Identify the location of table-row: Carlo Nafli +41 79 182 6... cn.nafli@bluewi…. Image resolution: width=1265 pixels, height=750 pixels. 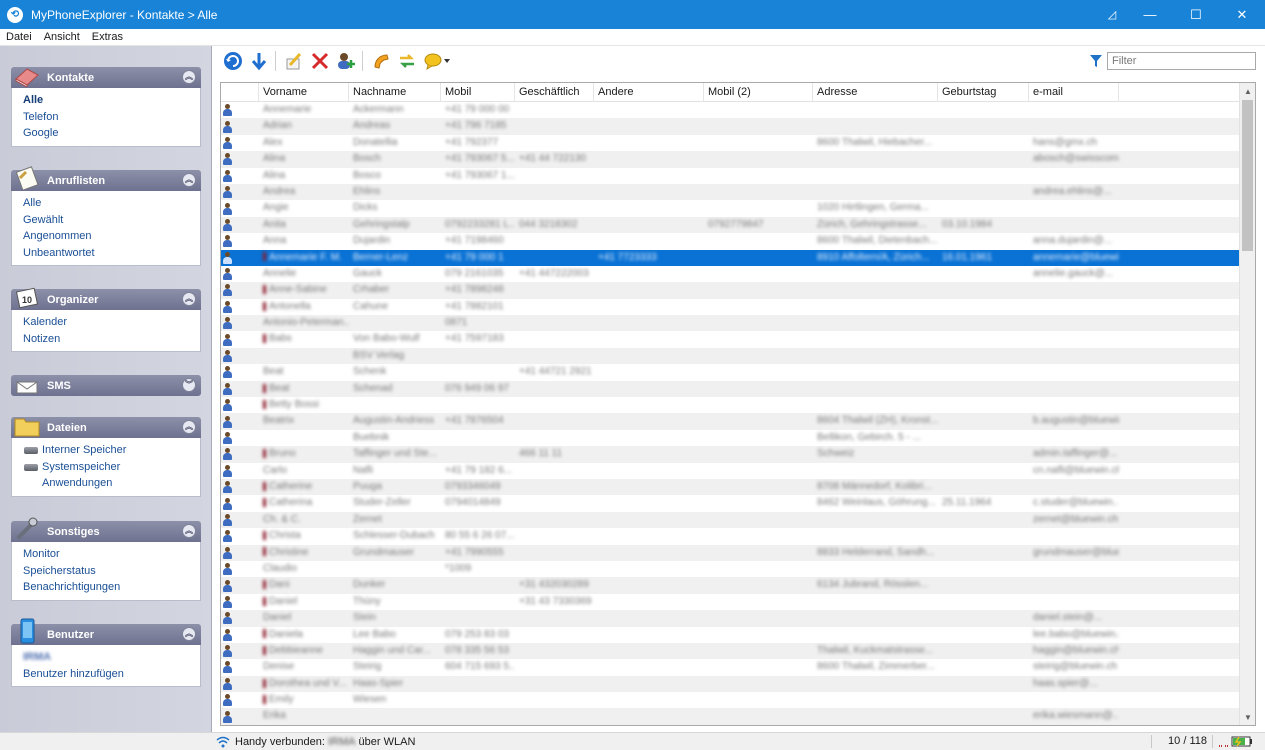
(731, 471).